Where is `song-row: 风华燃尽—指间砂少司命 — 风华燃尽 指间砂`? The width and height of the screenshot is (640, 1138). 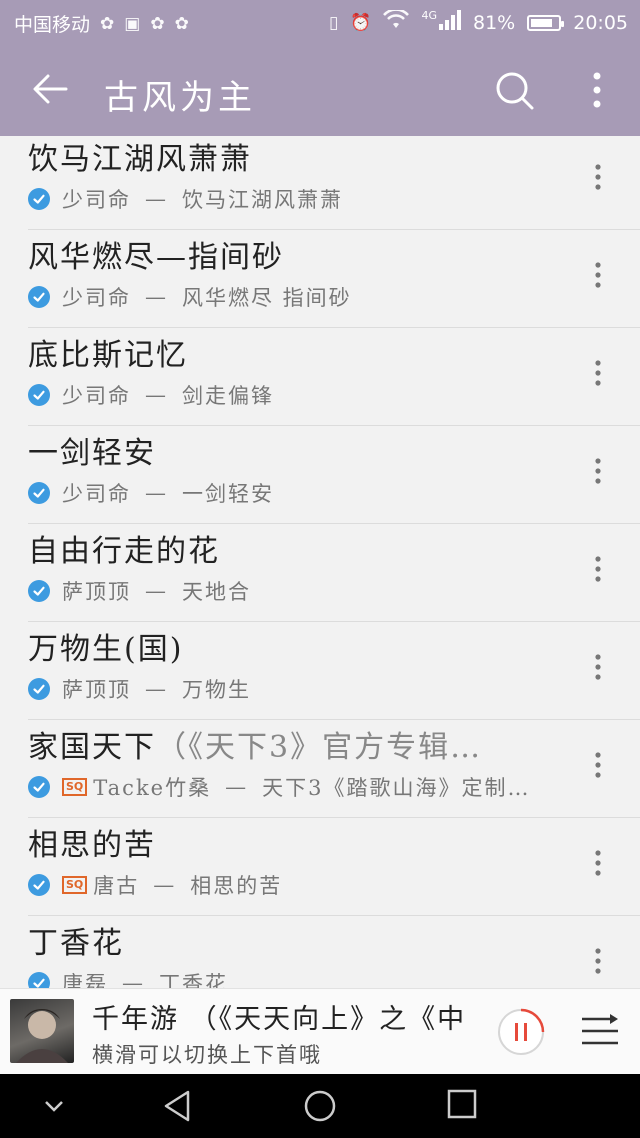 song-row: 风华燃尽—指间砂少司命 — 风华燃尽 指间砂 is located at coordinates (320, 279).